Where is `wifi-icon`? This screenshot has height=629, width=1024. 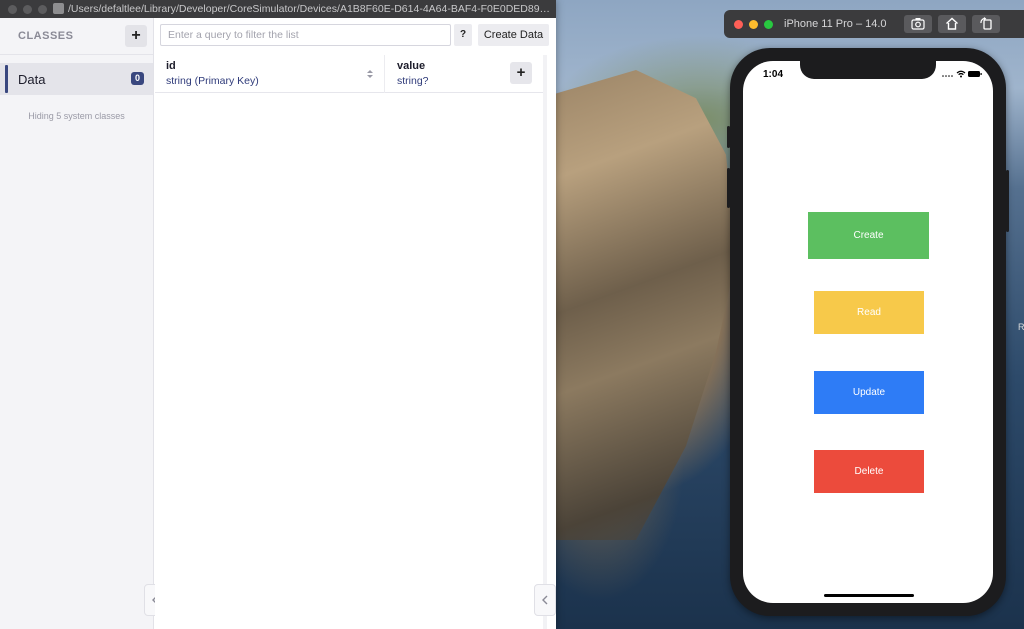 wifi-icon is located at coordinates (961, 74).